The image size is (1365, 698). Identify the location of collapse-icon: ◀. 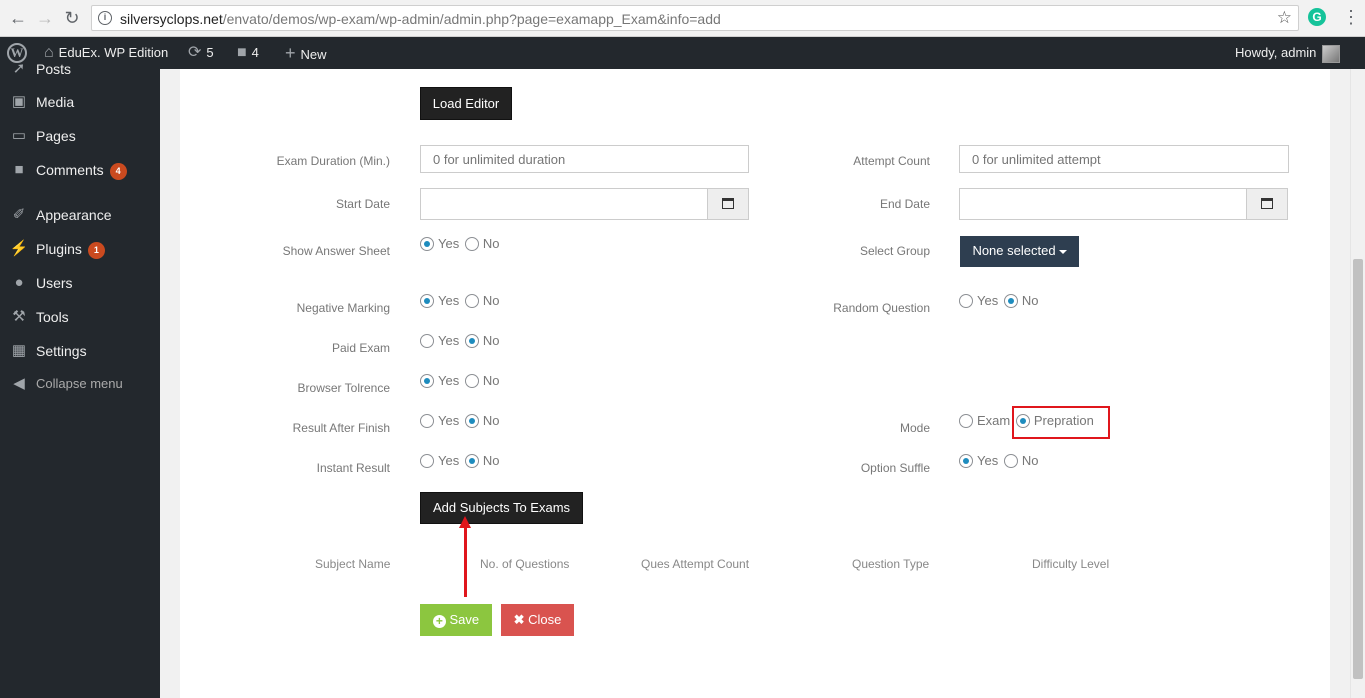
(19, 383).